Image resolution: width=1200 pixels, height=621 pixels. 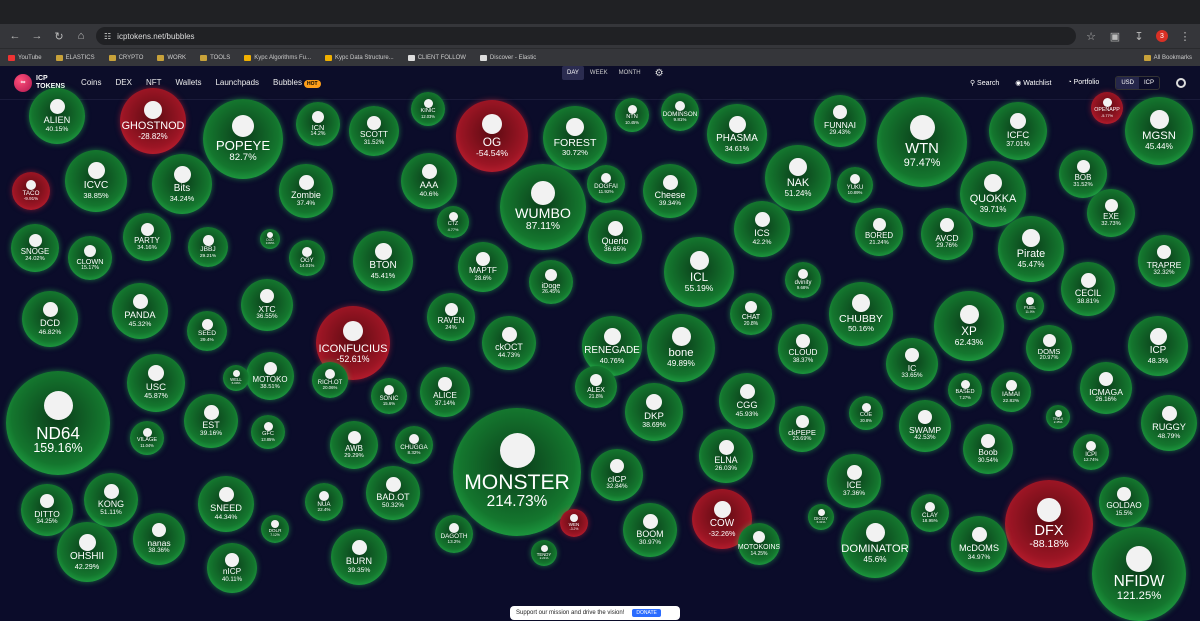 What do you see at coordinates (75, 57) in the screenshot?
I see `bookmark-item: ELASTICS` at bounding box center [75, 57].